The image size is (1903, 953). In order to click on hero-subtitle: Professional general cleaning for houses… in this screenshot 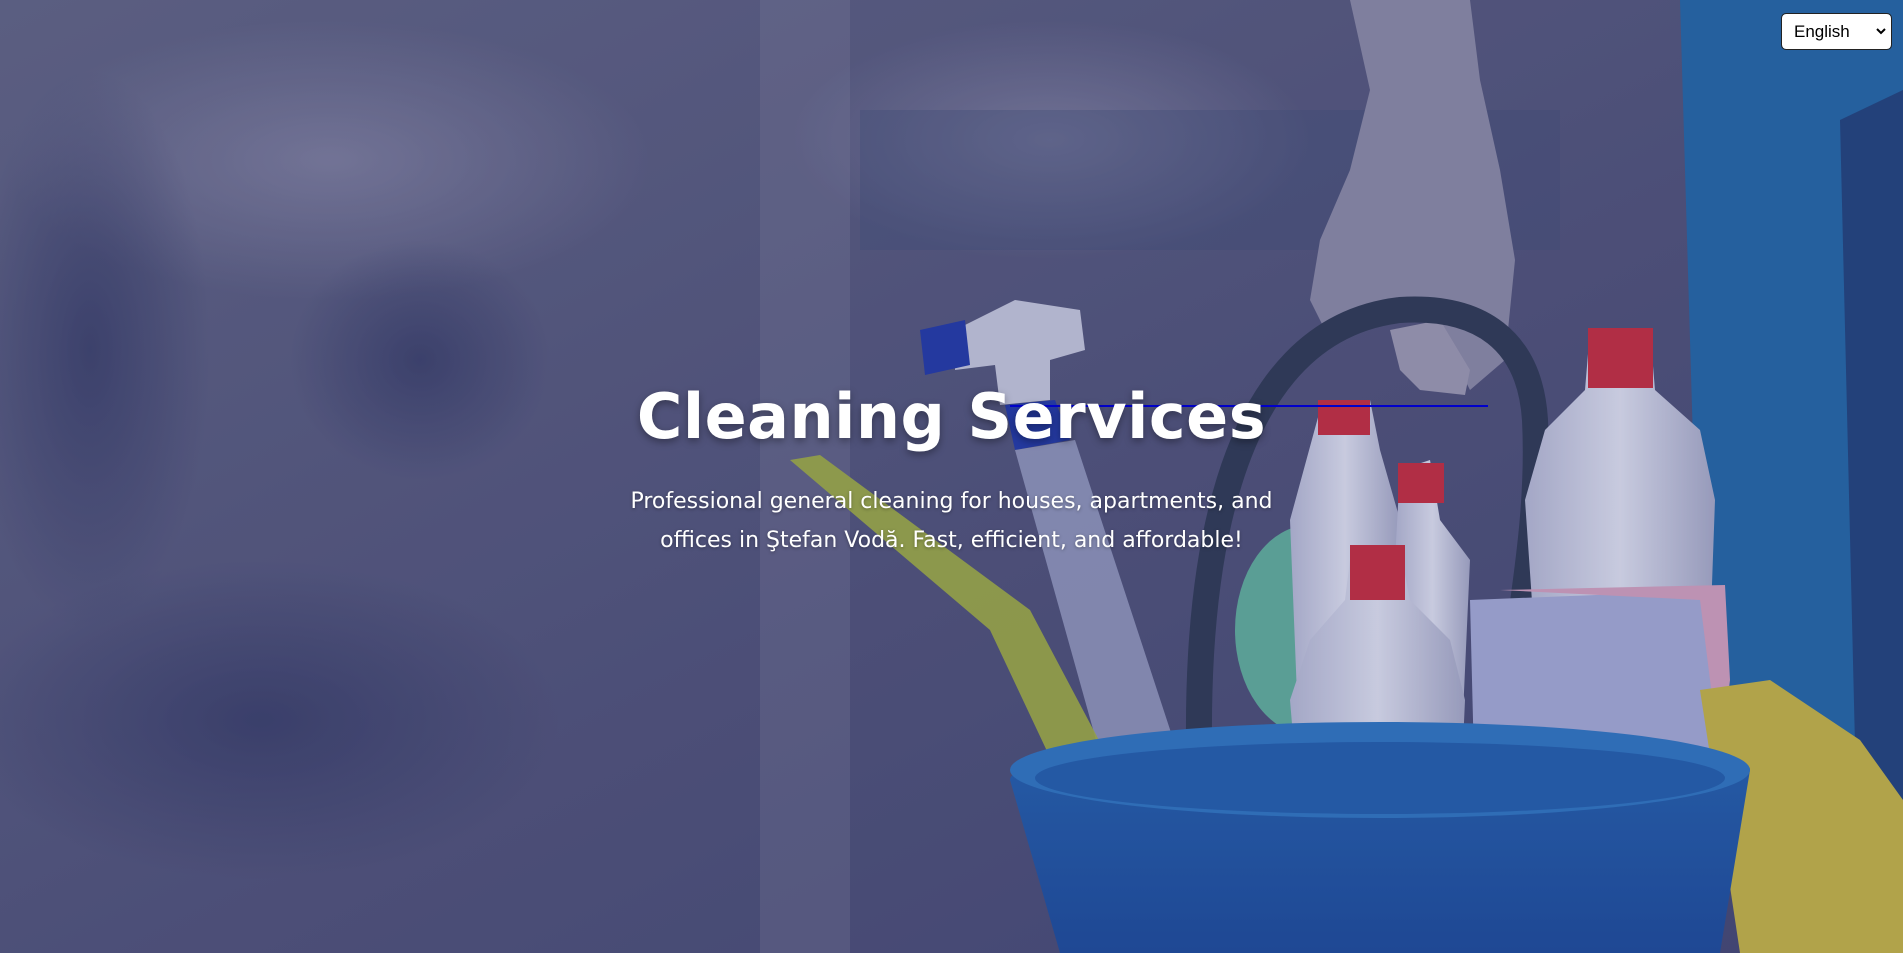, I will do `click(951, 521)`.